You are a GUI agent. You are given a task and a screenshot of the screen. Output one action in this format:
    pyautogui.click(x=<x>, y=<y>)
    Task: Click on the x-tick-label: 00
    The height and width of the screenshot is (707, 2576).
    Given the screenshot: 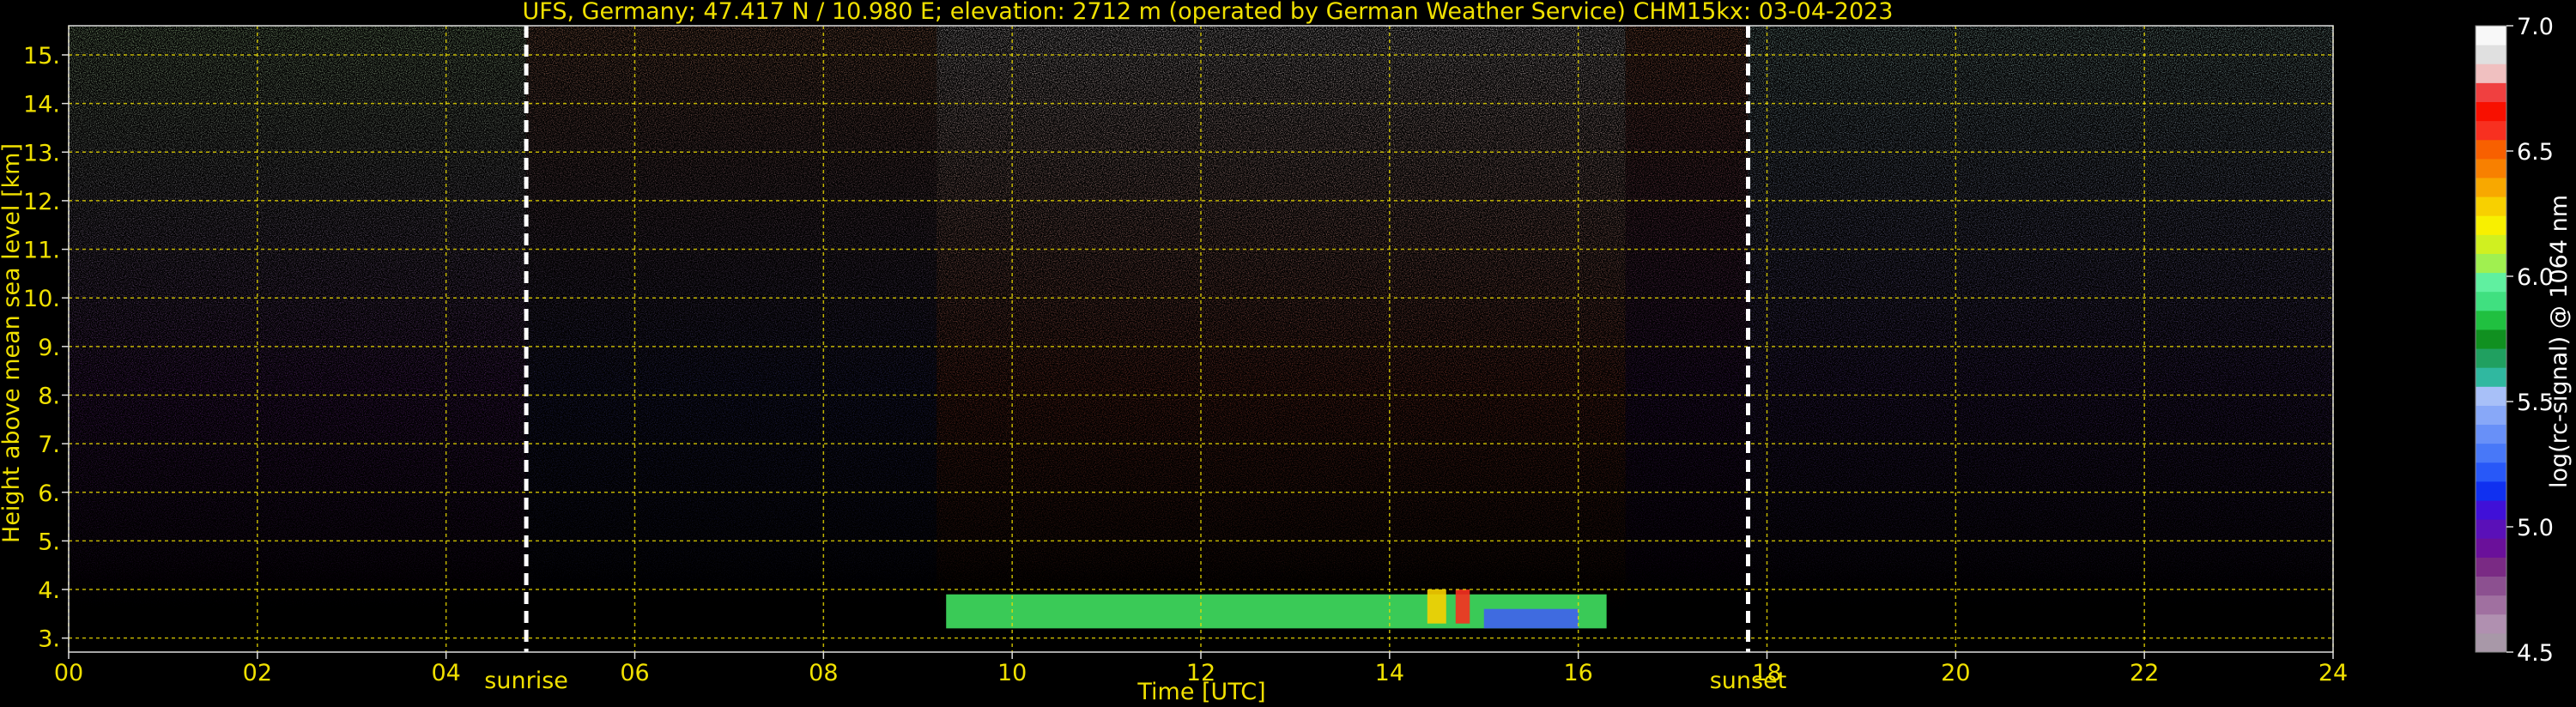 What is the action you would take?
    pyautogui.click(x=68, y=673)
    